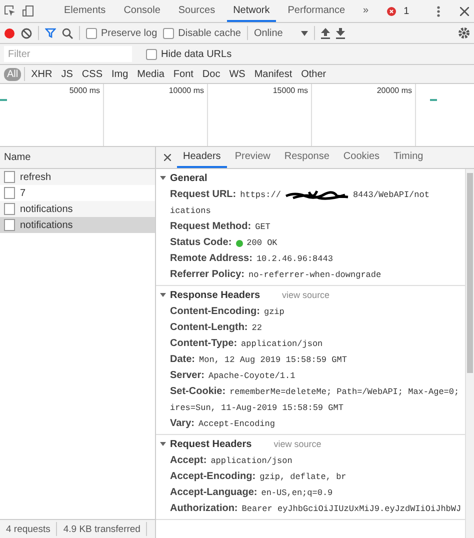 The width and height of the screenshot is (474, 538). What do you see at coordinates (262, 227) in the screenshot?
I see `header-value: GET` at bounding box center [262, 227].